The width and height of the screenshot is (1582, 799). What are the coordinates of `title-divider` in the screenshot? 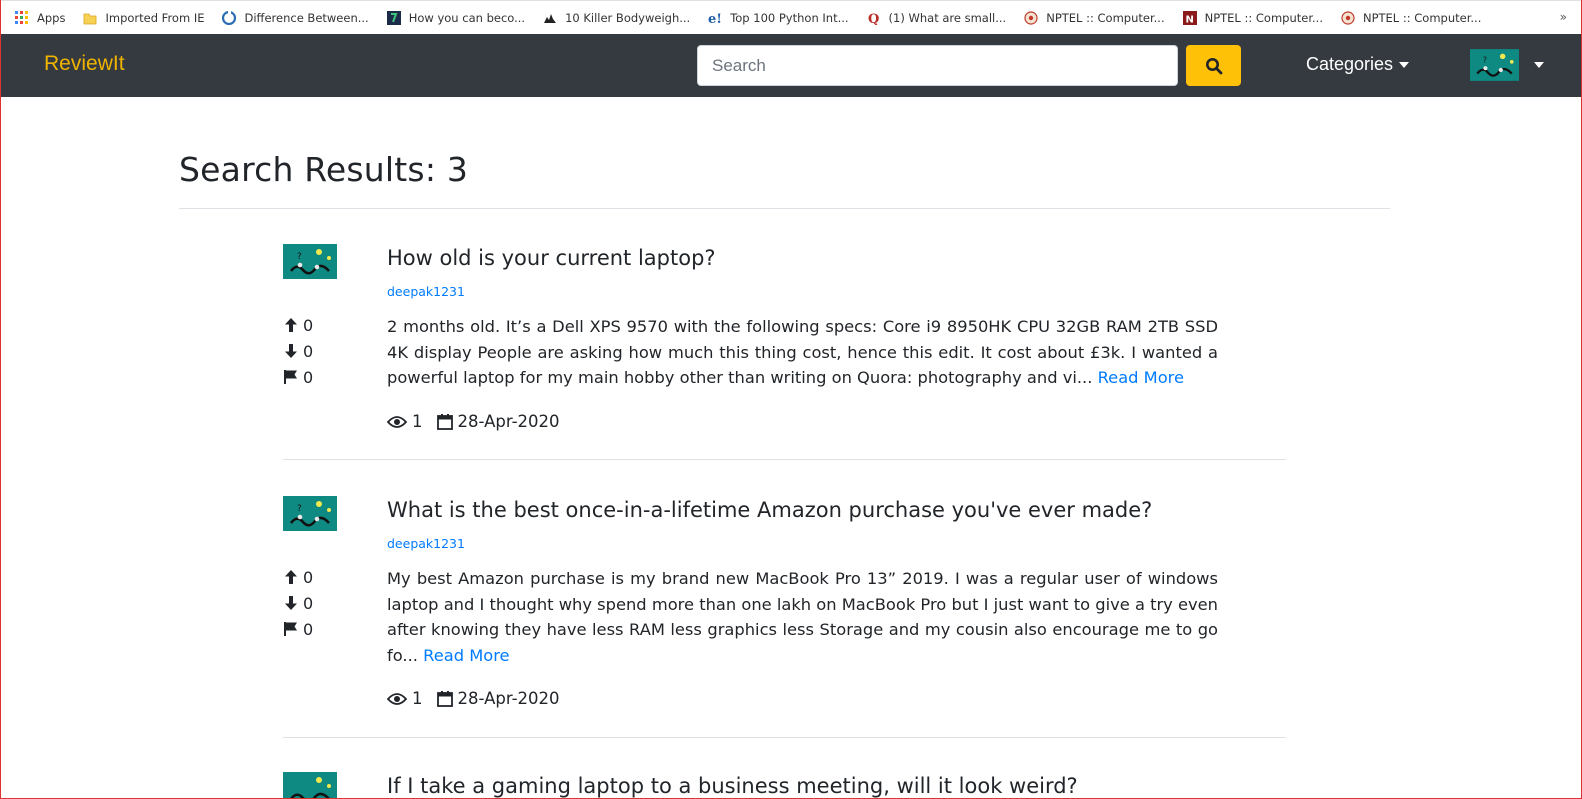 It's located at (784, 208).